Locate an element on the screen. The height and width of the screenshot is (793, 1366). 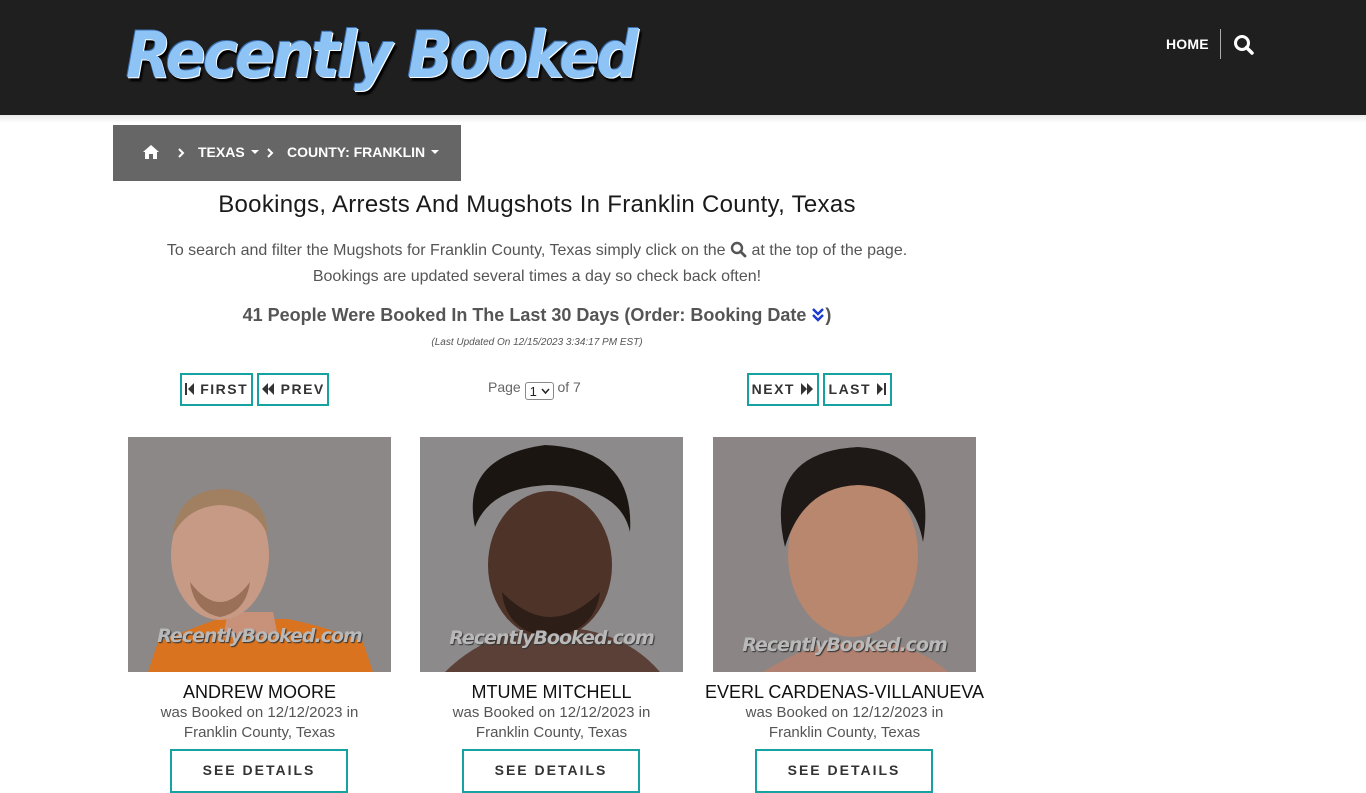
page-indicator: Page 1 of 7 is located at coordinates (534, 389).